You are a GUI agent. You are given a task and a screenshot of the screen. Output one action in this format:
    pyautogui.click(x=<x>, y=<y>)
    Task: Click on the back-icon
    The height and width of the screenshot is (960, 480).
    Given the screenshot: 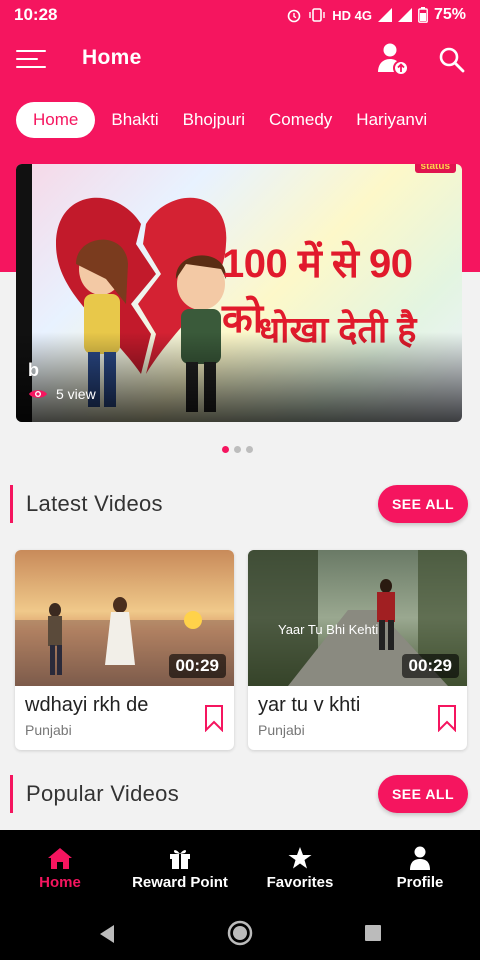 What is the action you would take?
    pyautogui.click(x=107, y=934)
    